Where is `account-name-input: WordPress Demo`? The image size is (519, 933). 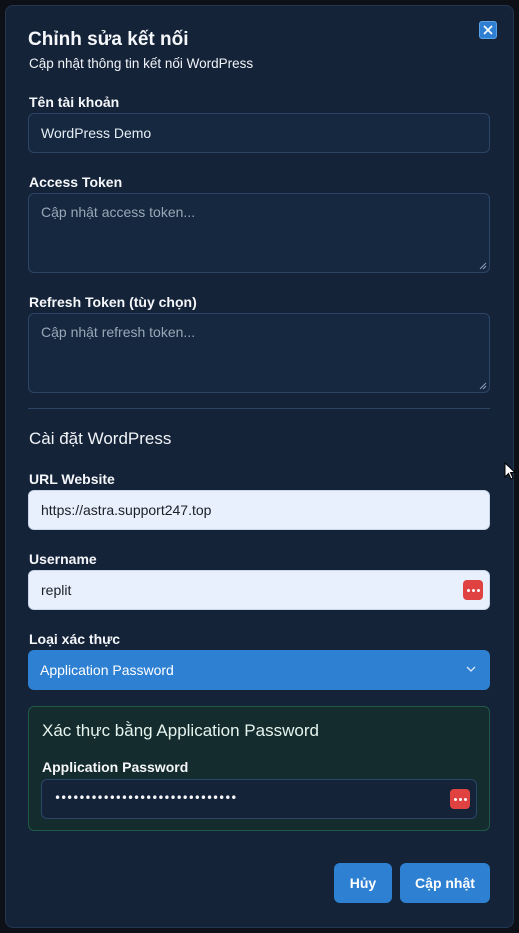 account-name-input: WordPress Demo is located at coordinates (259, 133).